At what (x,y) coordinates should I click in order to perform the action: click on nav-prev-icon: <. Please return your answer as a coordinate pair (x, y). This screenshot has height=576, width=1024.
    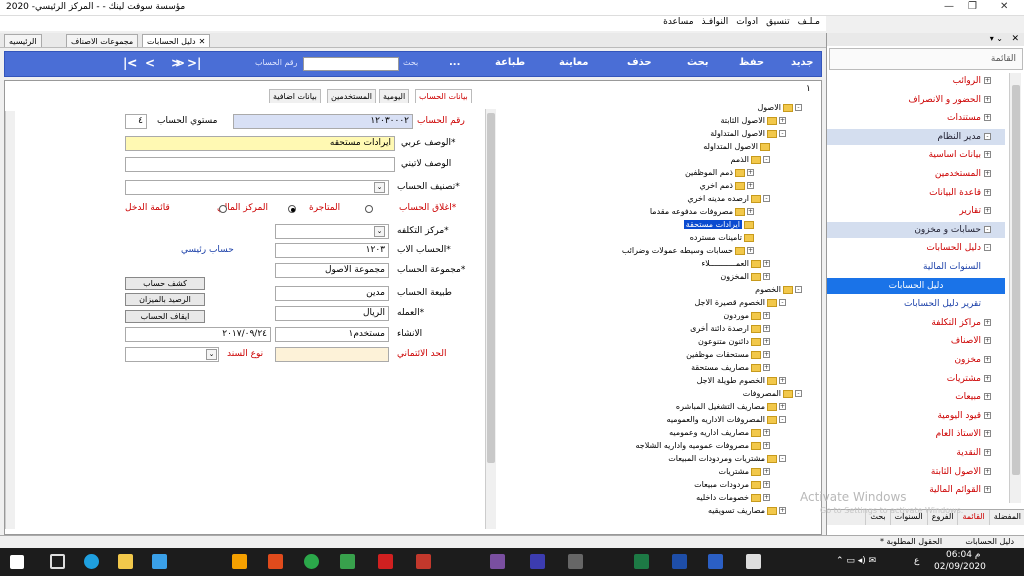
    Looking at the image, I should click on (150, 63).